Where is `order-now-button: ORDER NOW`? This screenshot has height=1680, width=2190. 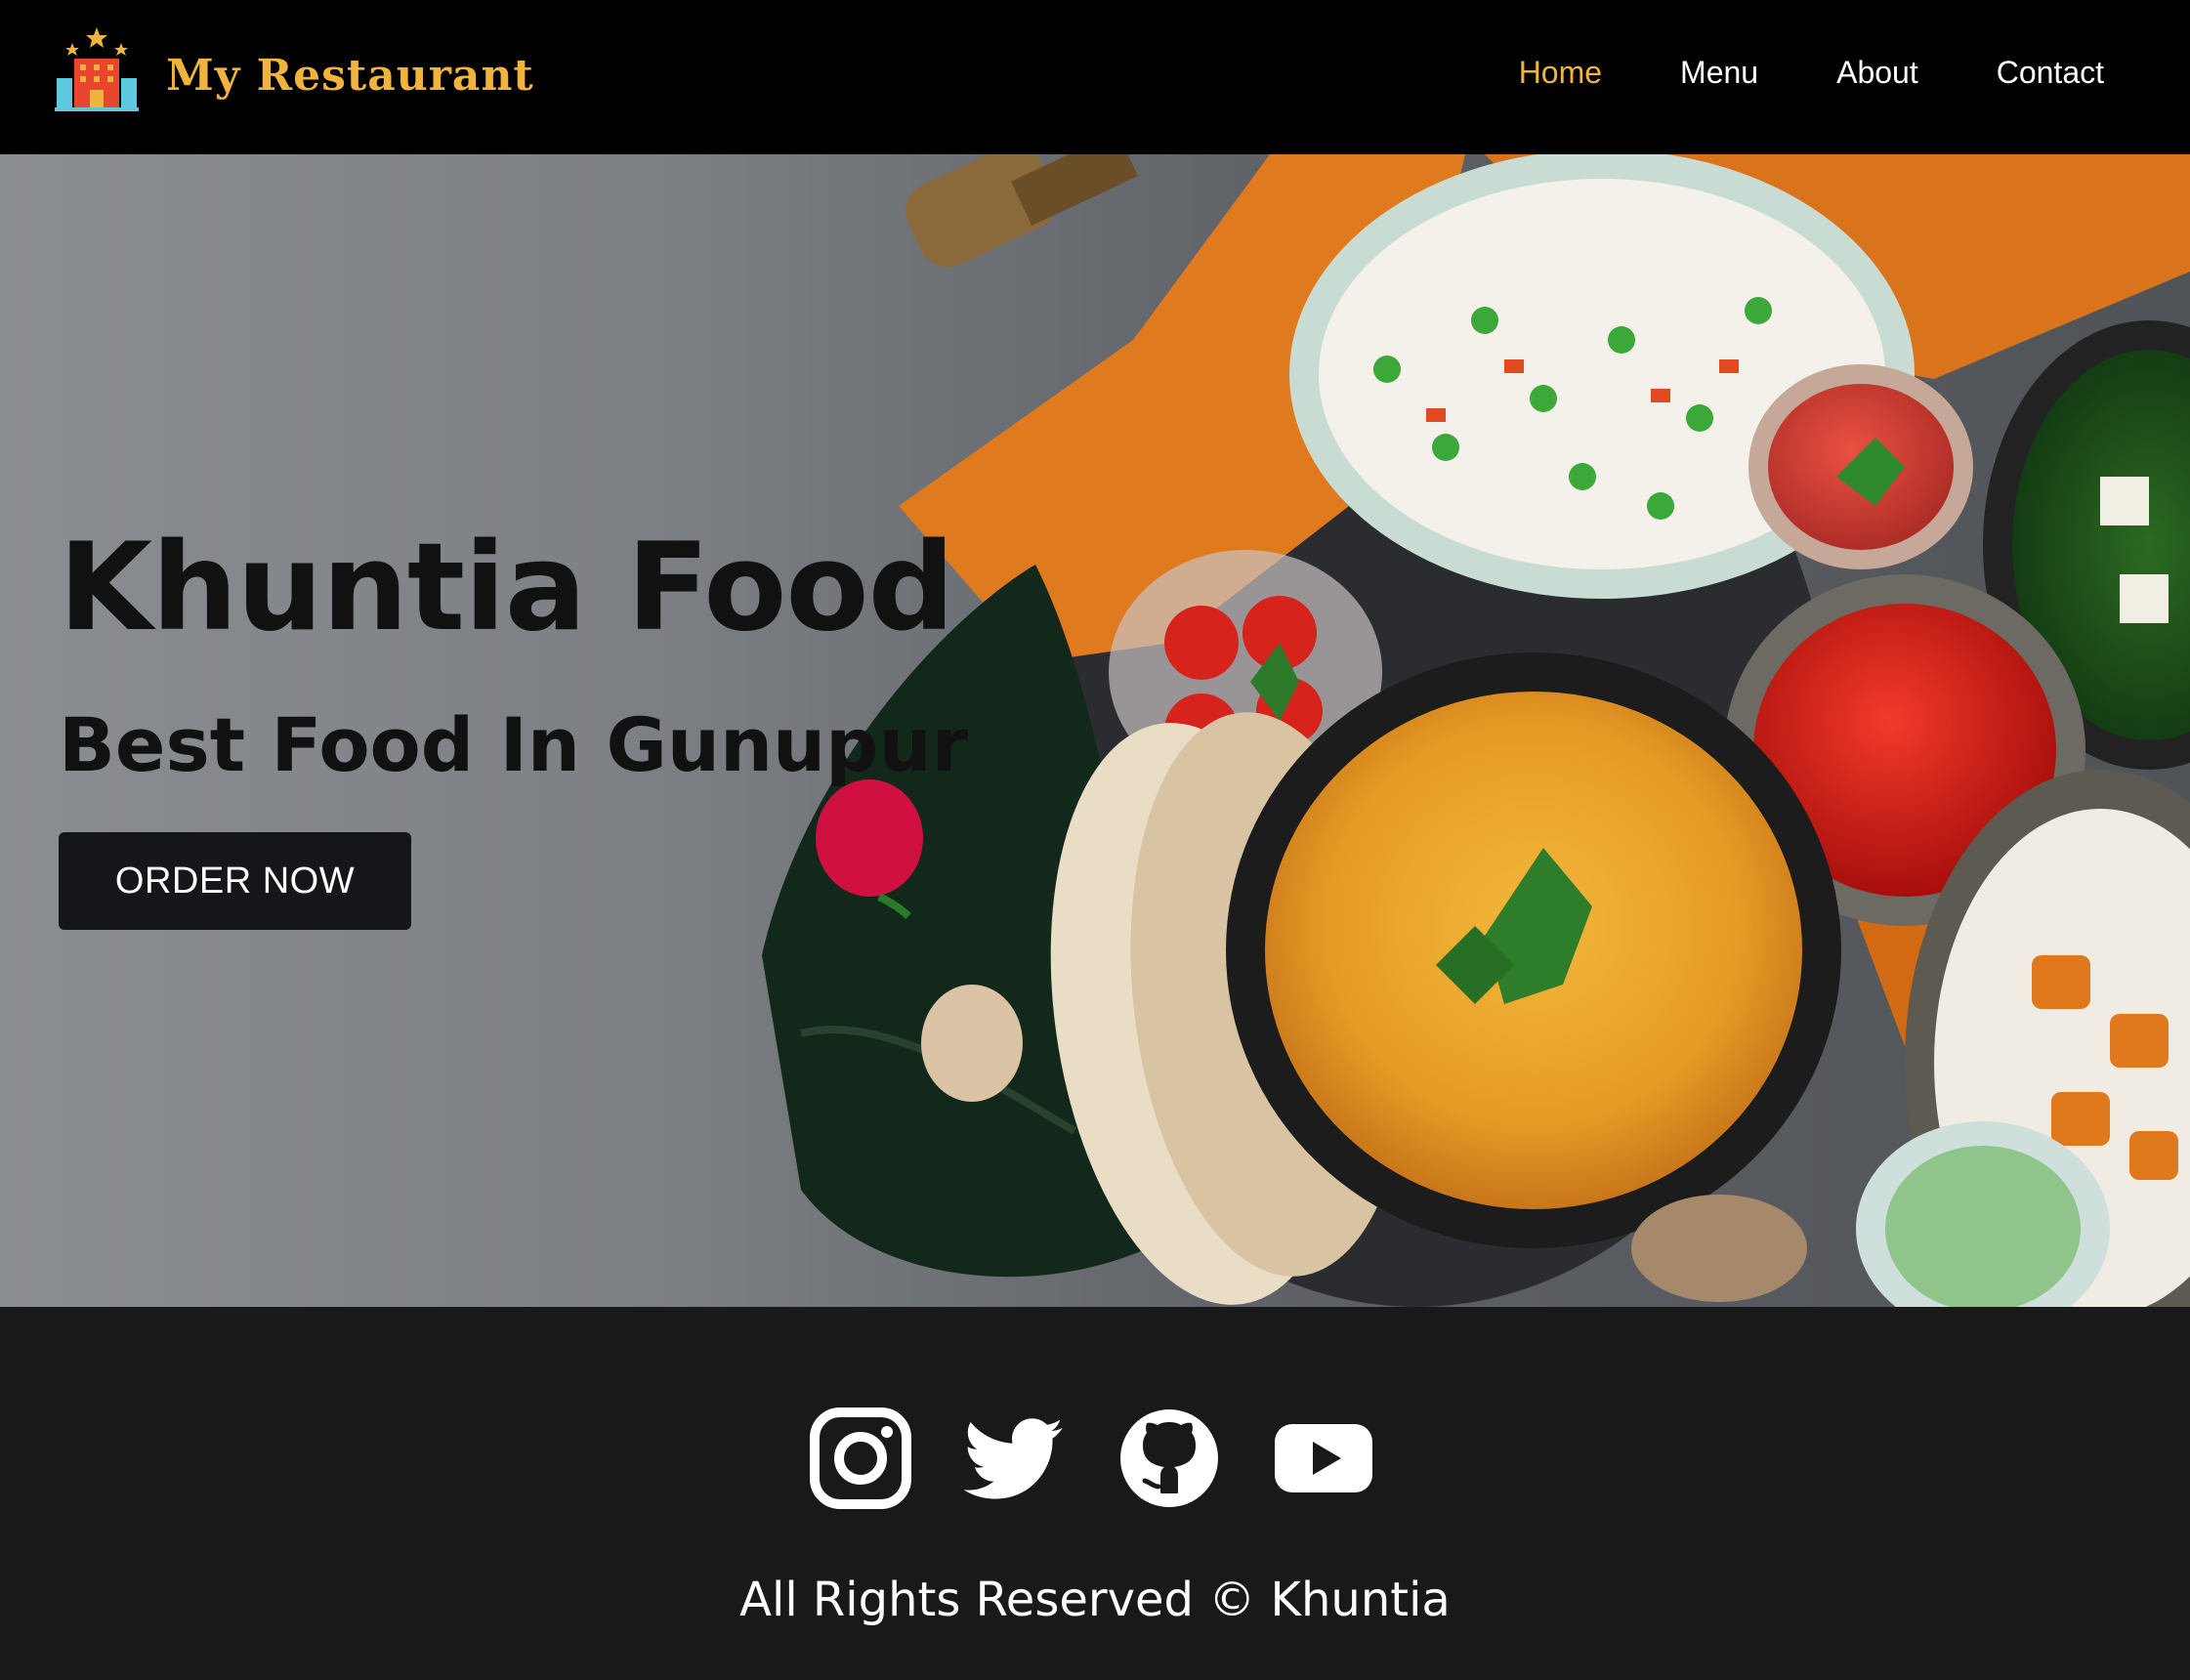 order-now-button: ORDER NOW is located at coordinates (235, 881).